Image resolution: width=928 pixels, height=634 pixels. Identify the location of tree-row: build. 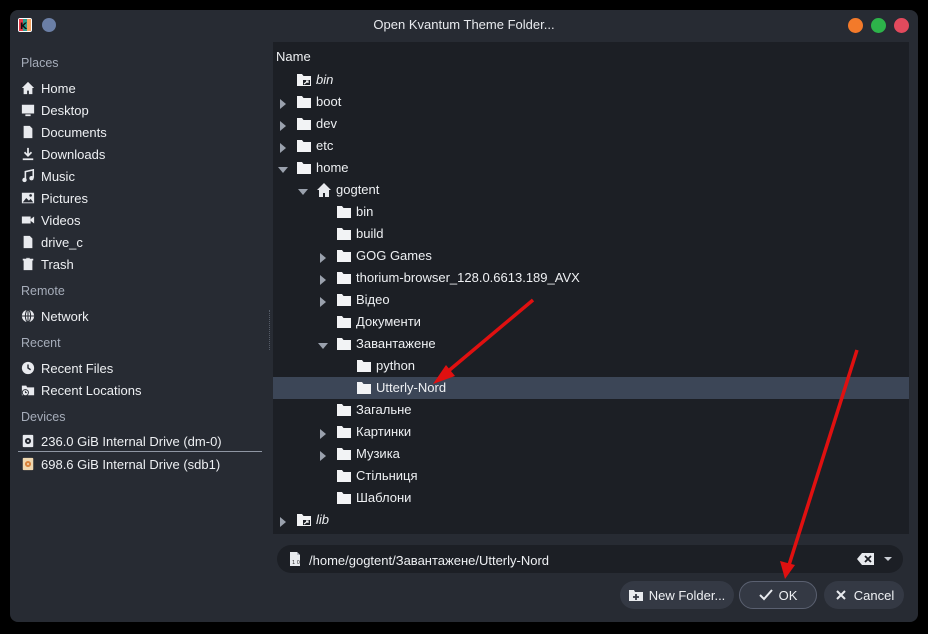
(591, 234).